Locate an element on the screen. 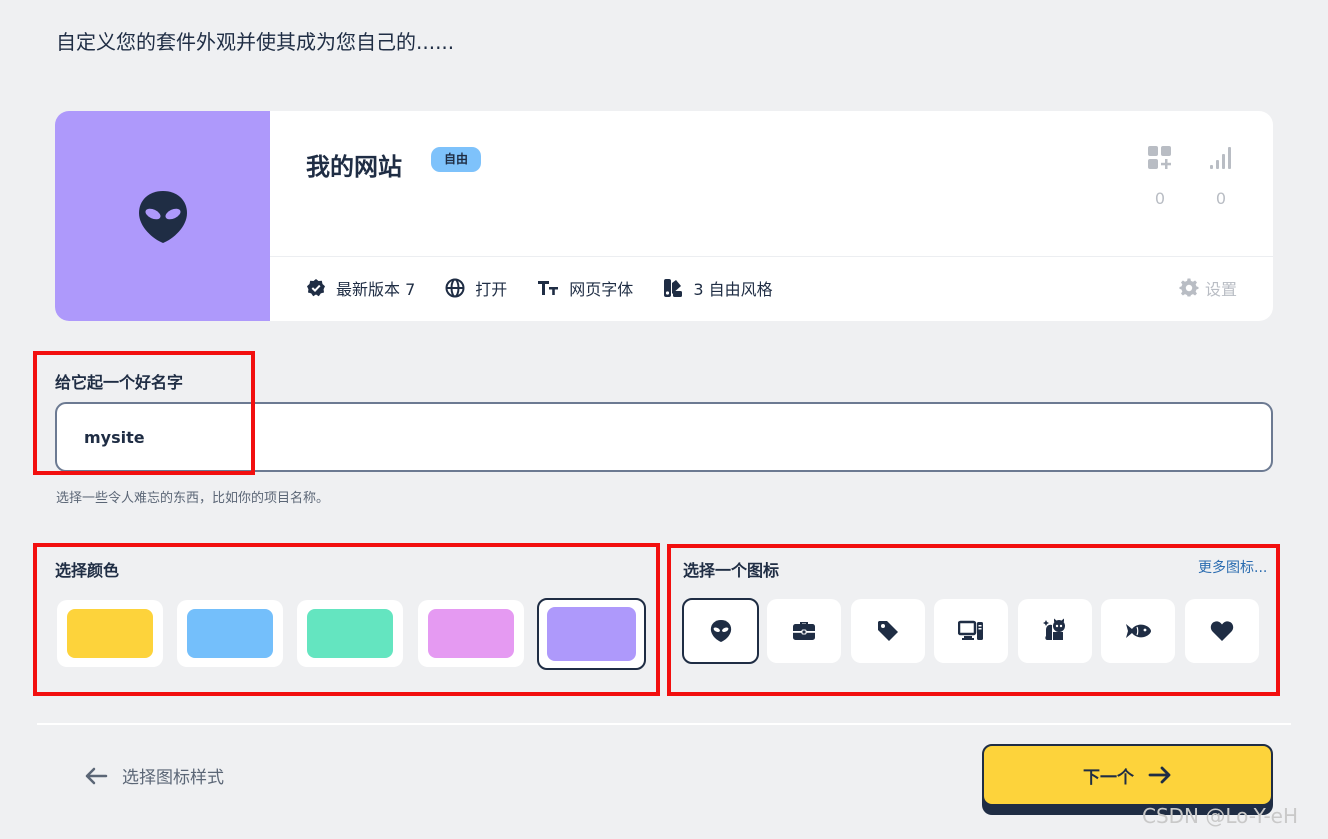  devices-icon is located at coordinates (970, 630).